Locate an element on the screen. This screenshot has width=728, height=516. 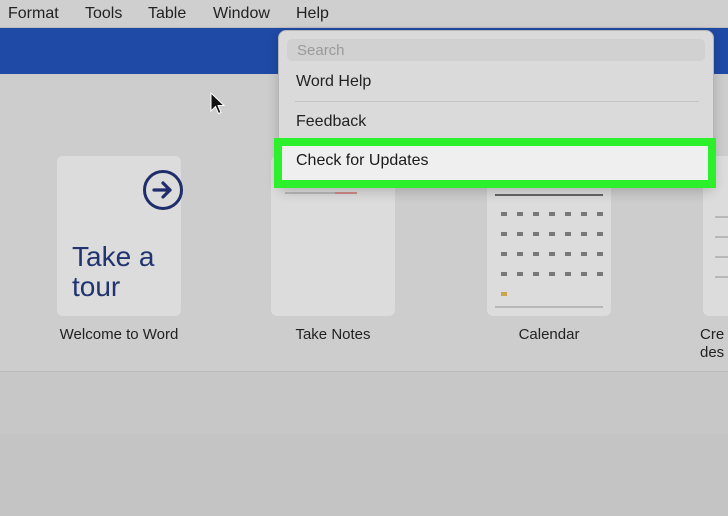
menu-item-check-for-updates: Check for Updates is located at coordinates (495, 163).